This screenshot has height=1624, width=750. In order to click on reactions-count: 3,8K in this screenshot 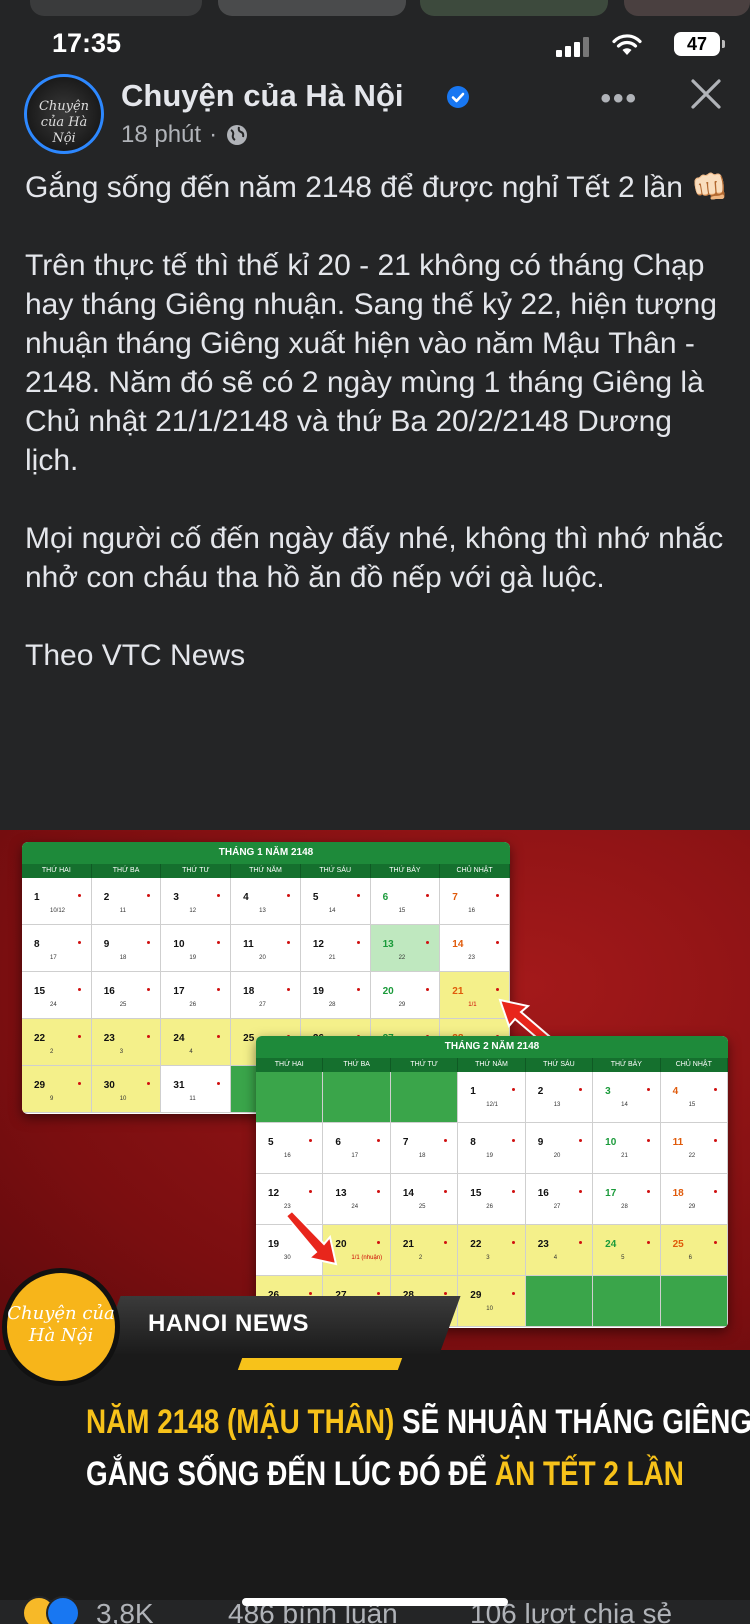, I will do `click(125, 1611)`.